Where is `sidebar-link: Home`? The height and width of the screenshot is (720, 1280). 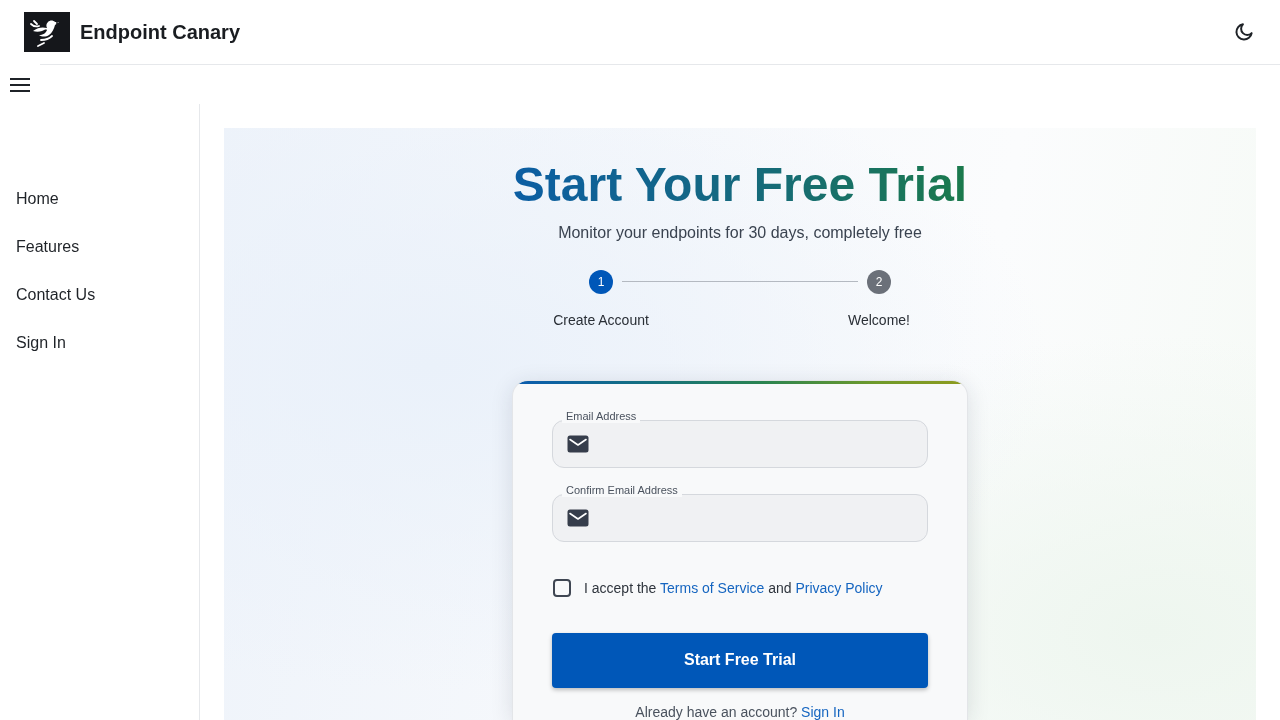 sidebar-link: Home is located at coordinates (99, 199).